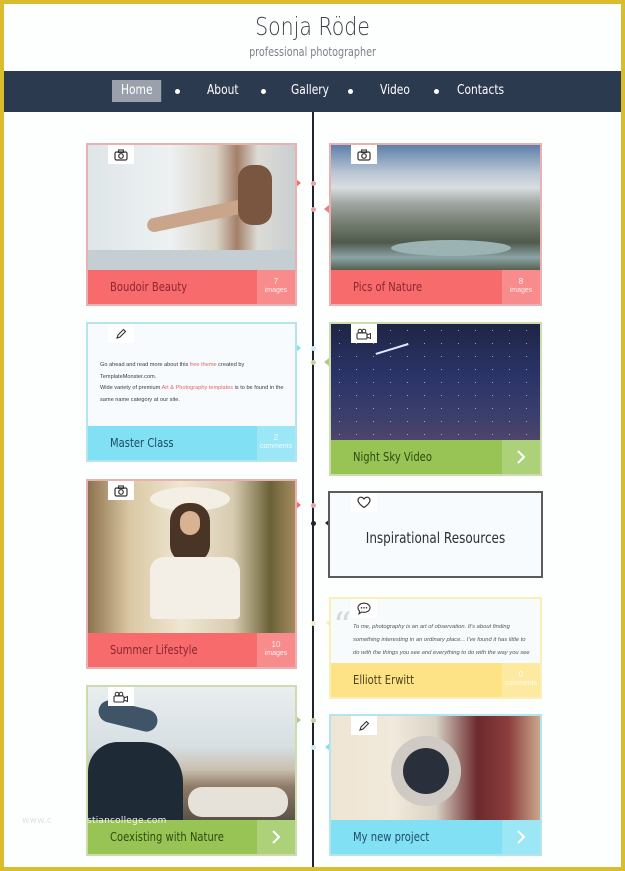 This screenshot has width=625, height=871. What do you see at coordinates (480, 91) in the screenshot?
I see `nav-contacts: Contacts` at bounding box center [480, 91].